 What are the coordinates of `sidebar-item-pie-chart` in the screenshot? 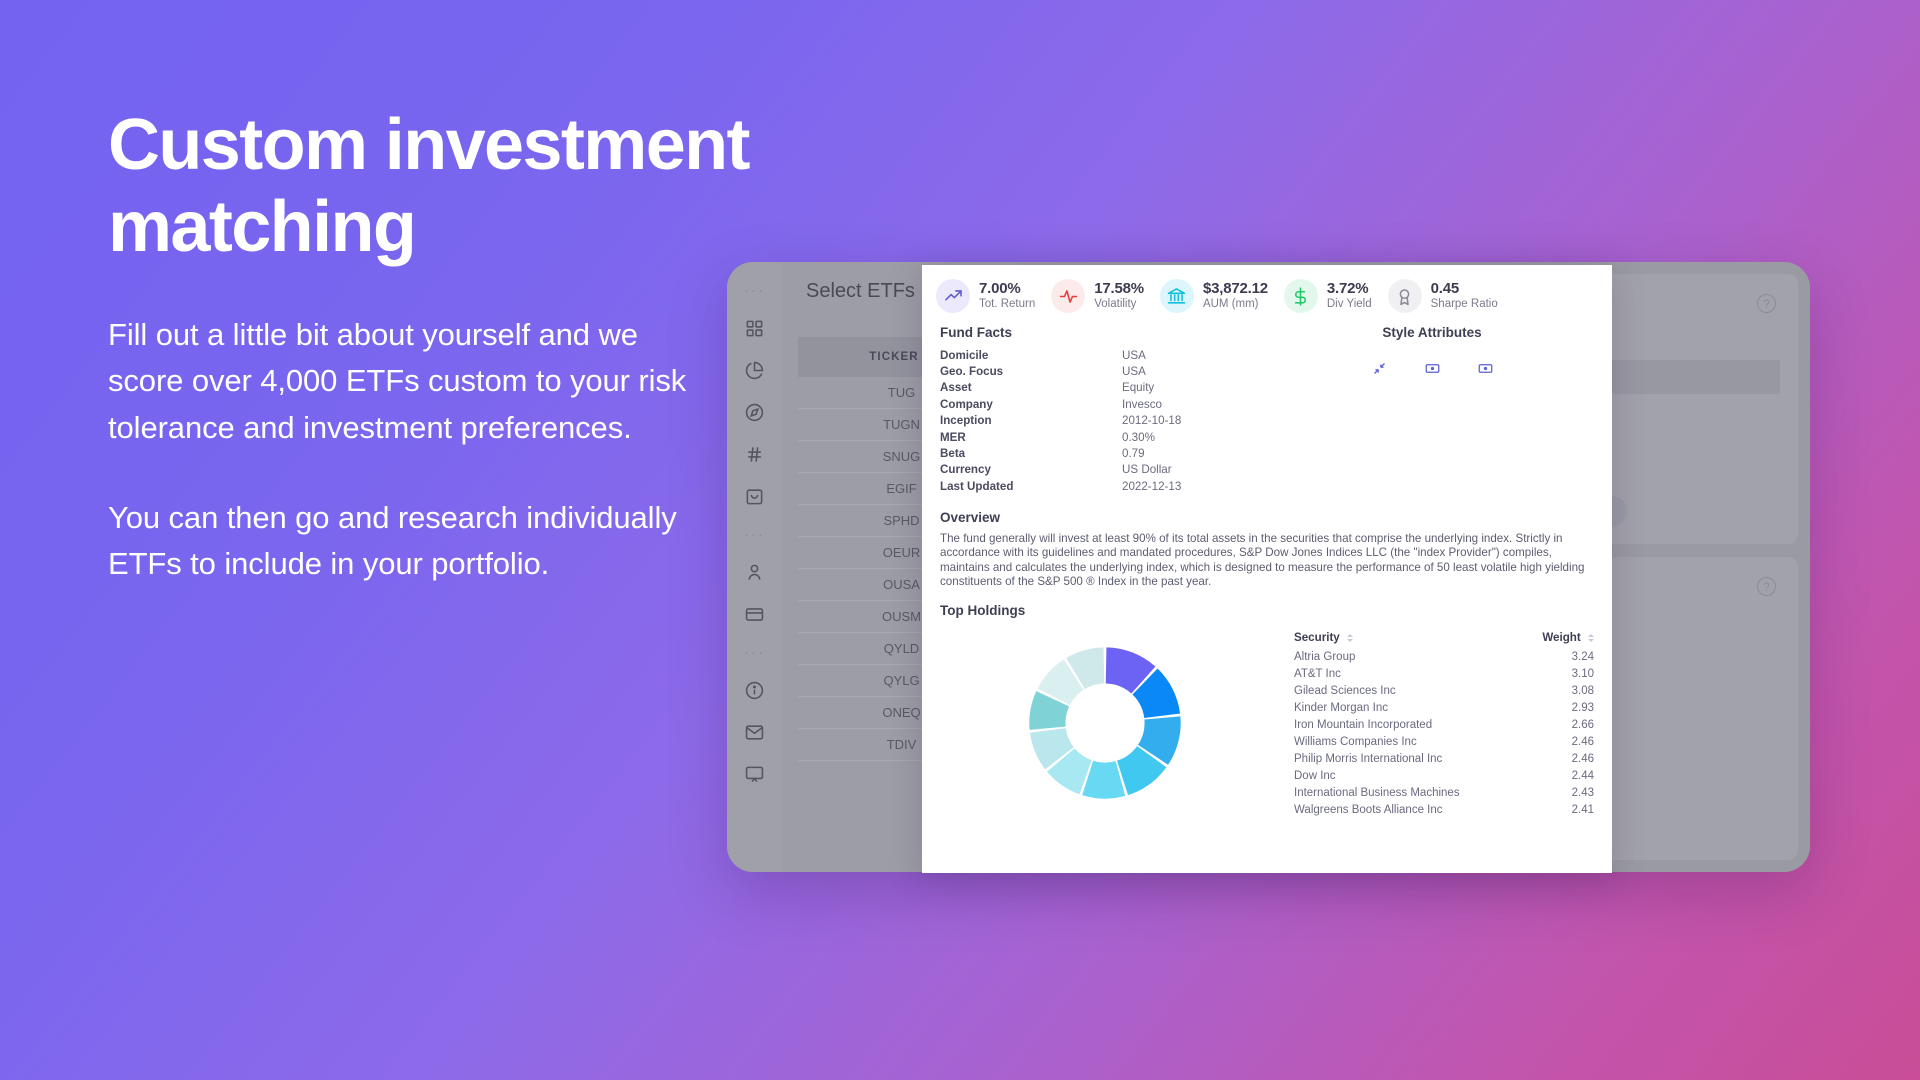 It's located at (755, 370).